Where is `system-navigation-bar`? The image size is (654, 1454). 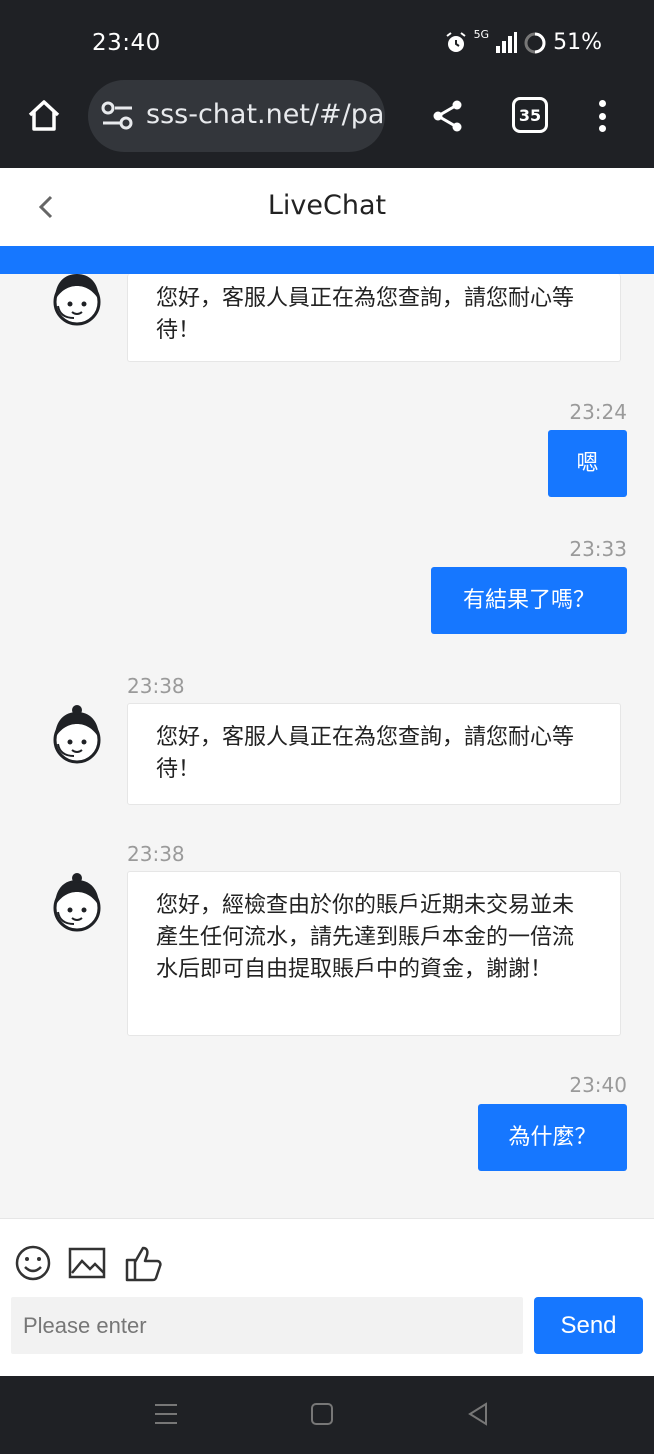
system-navigation-bar is located at coordinates (327, 1415).